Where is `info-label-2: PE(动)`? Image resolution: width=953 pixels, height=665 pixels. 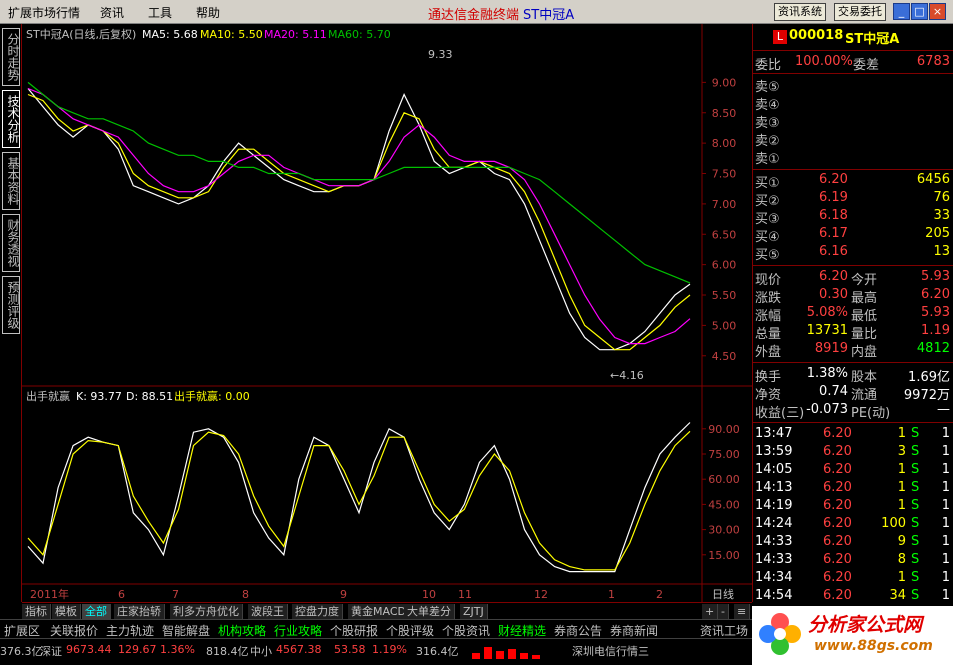 info-label-2: PE(动) is located at coordinates (871, 413).